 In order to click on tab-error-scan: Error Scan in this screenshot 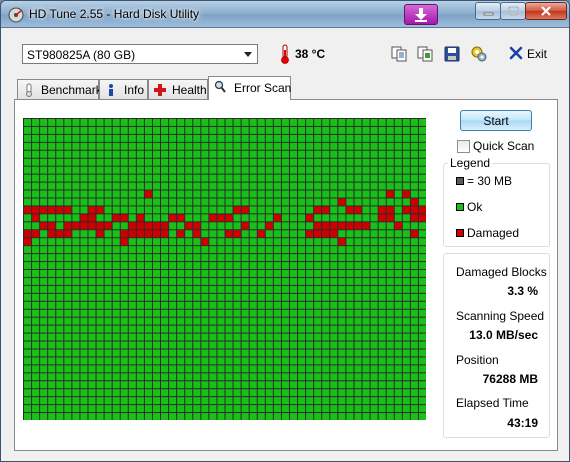, I will do `click(249, 88)`.